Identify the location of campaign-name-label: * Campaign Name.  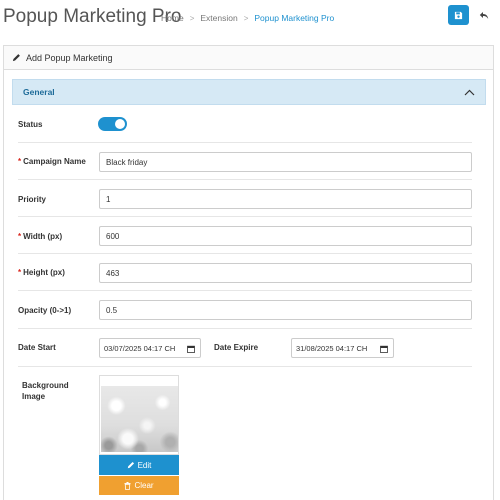
(52, 161).